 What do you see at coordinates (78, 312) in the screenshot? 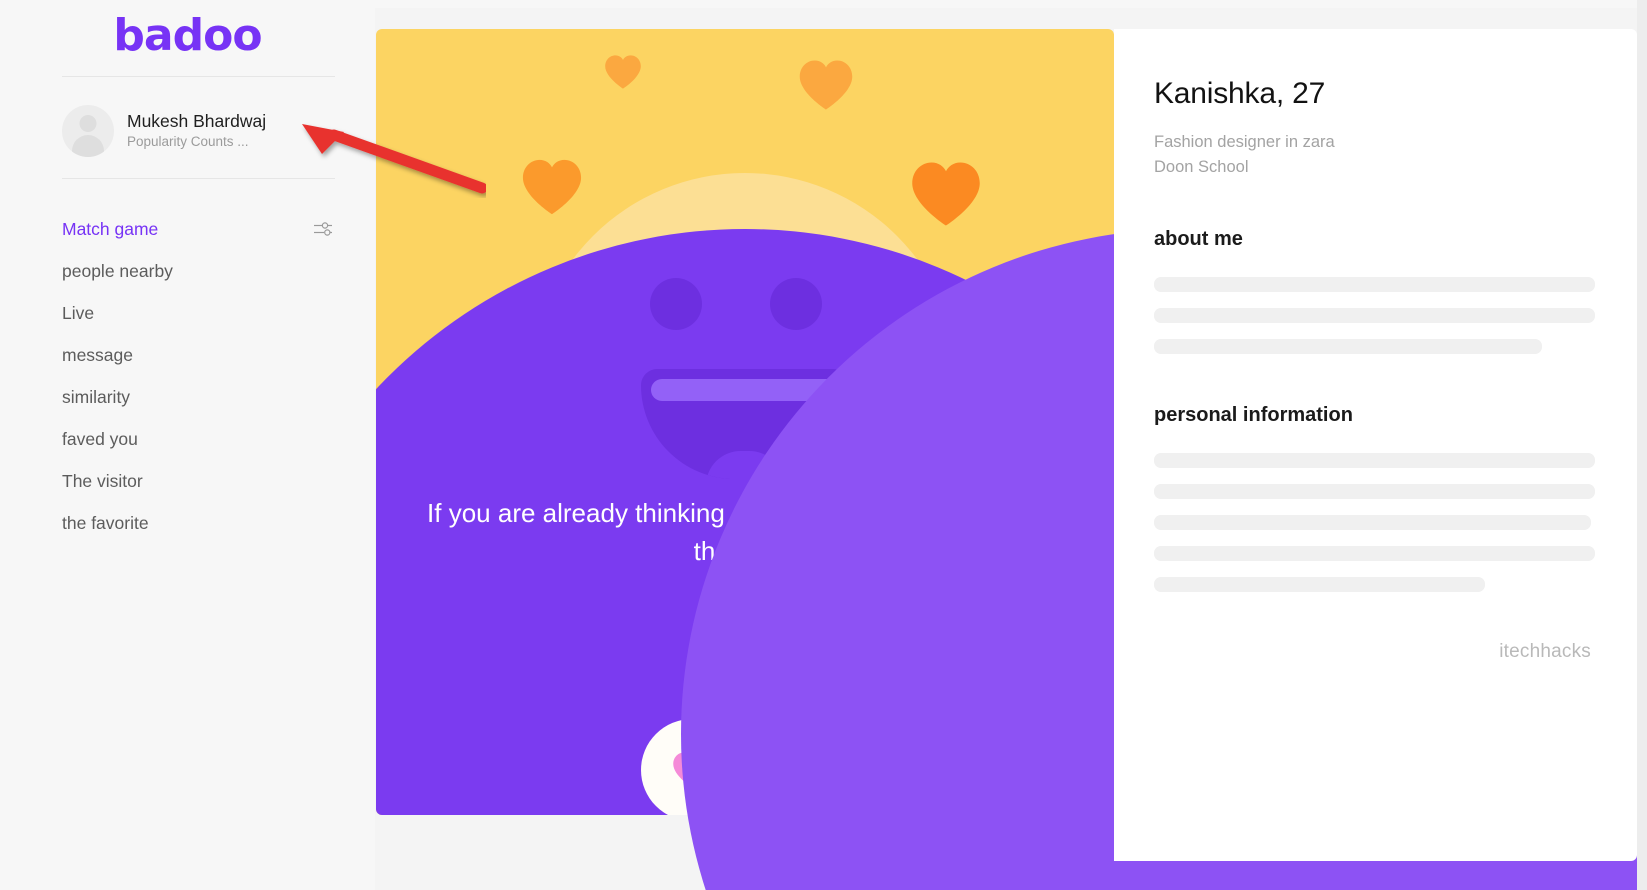
I see `sidebar-item-label: Live` at bounding box center [78, 312].